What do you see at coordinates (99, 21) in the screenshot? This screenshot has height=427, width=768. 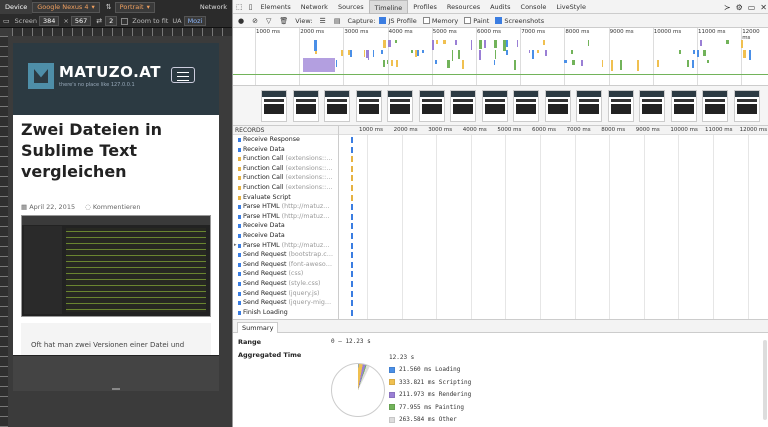 I see `swap-icon: ⇄` at bounding box center [99, 21].